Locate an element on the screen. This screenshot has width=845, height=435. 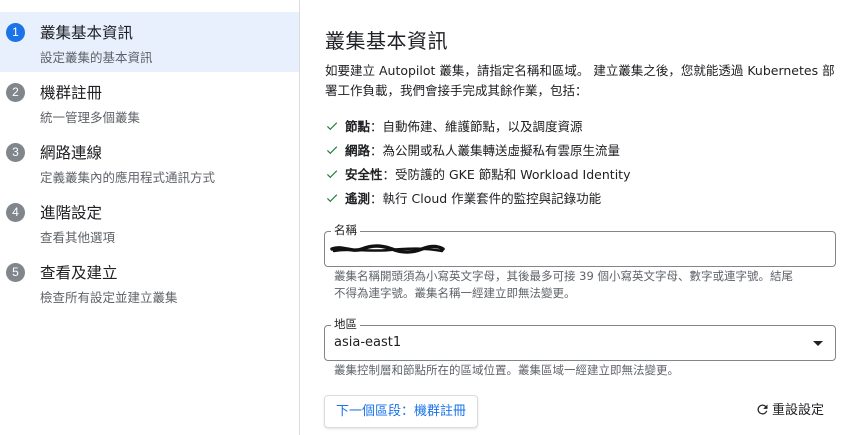
region-hint: 叢集控制層和節點所在的區域位置。叢集區域一經建立即無法變更。 is located at coordinates (506, 370).